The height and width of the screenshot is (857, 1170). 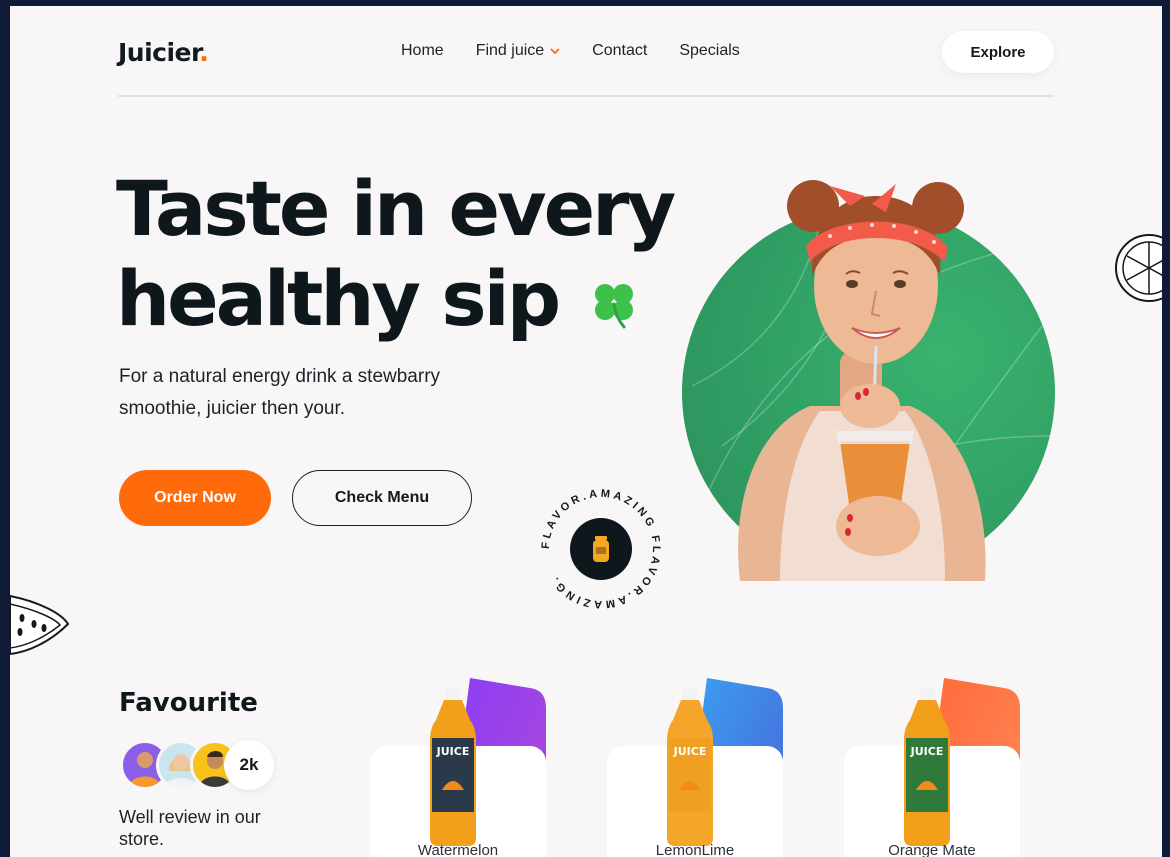 I want to click on nav-home: Home, so click(x=422, y=51).